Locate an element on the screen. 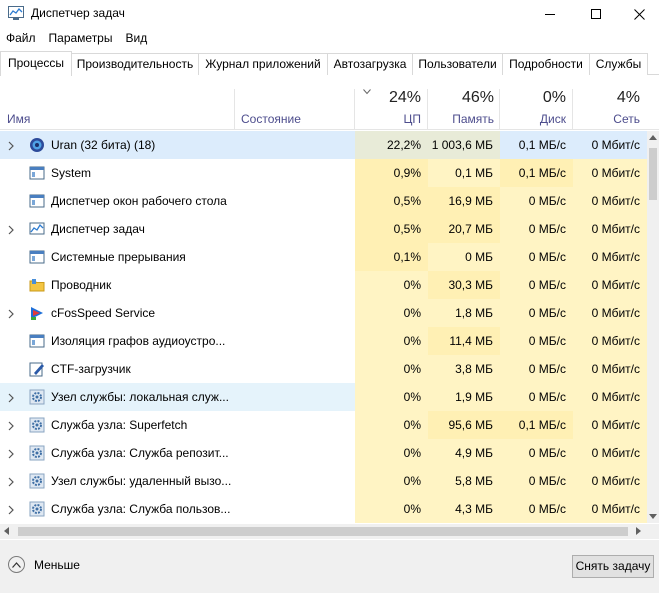 The height and width of the screenshot is (593, 659). tab-users: Пользователи is located at coordinates (457, 64).